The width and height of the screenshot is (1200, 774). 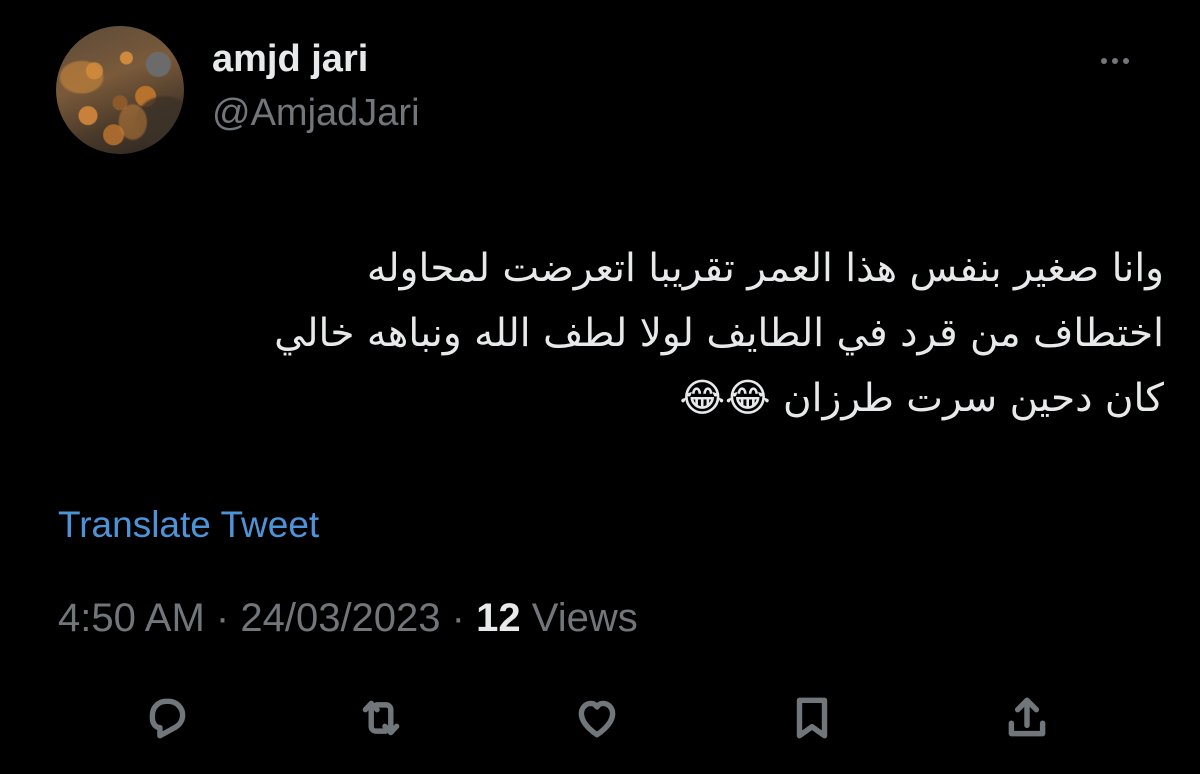 I want to click on more-options-button, so click(x=1115, y=61).